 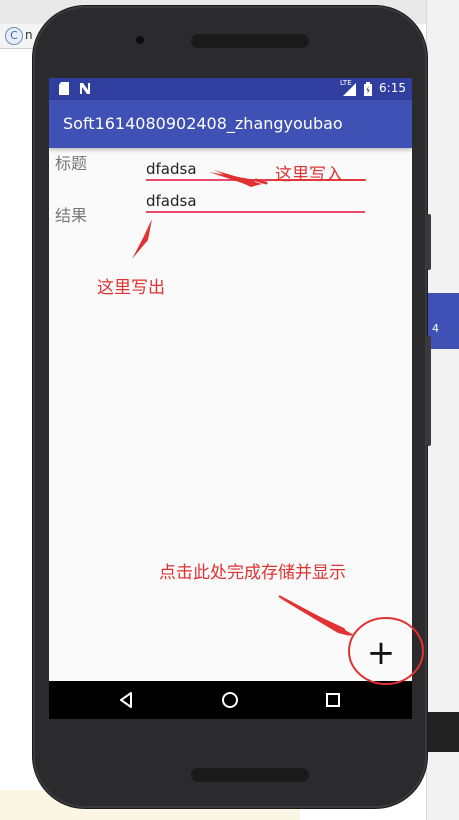 I want to click on annotation-arrow-result, so click(x=142, y=239).